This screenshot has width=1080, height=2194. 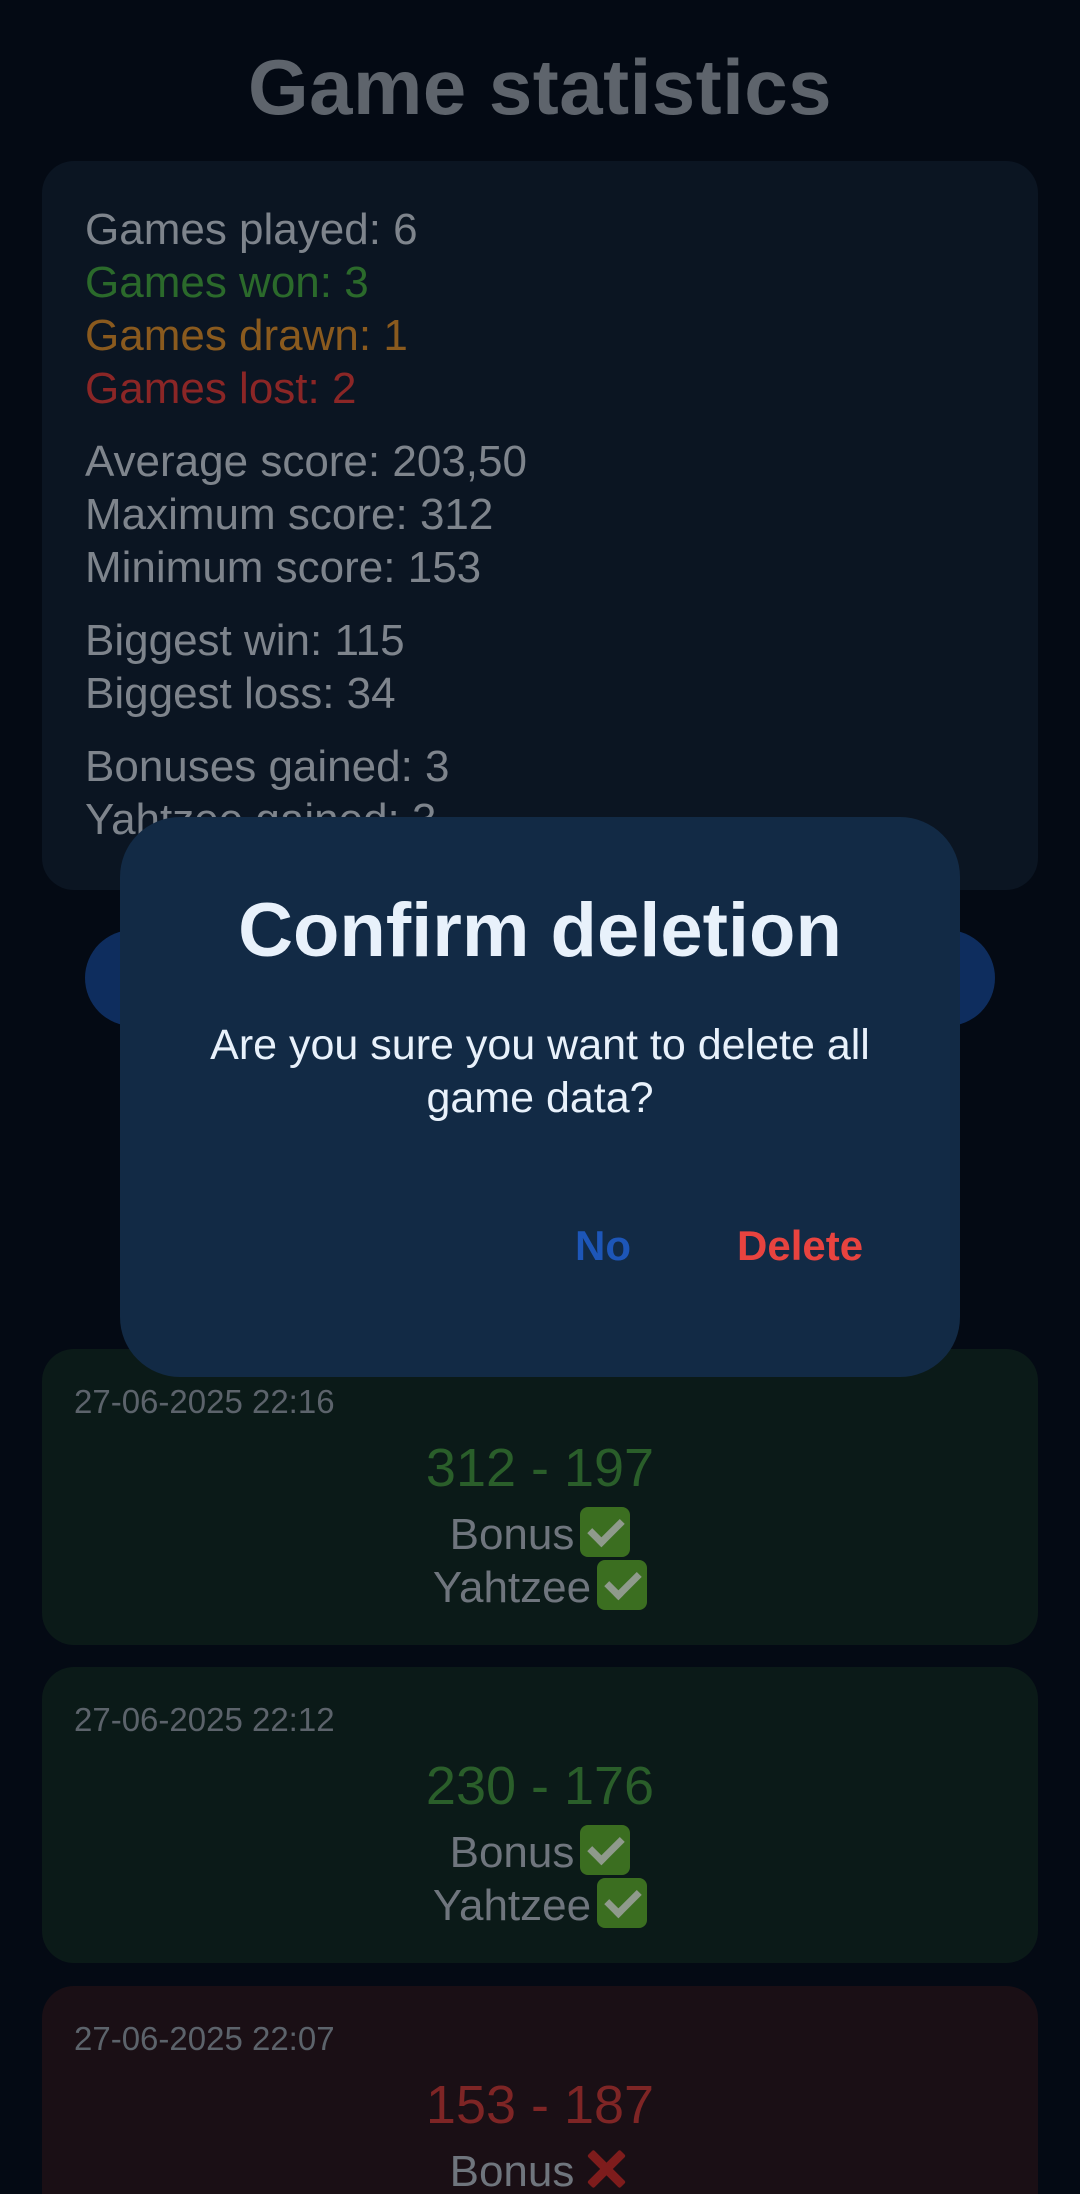 I want to click on average-score: Average score: 203,50, so click(x=306, y=461).